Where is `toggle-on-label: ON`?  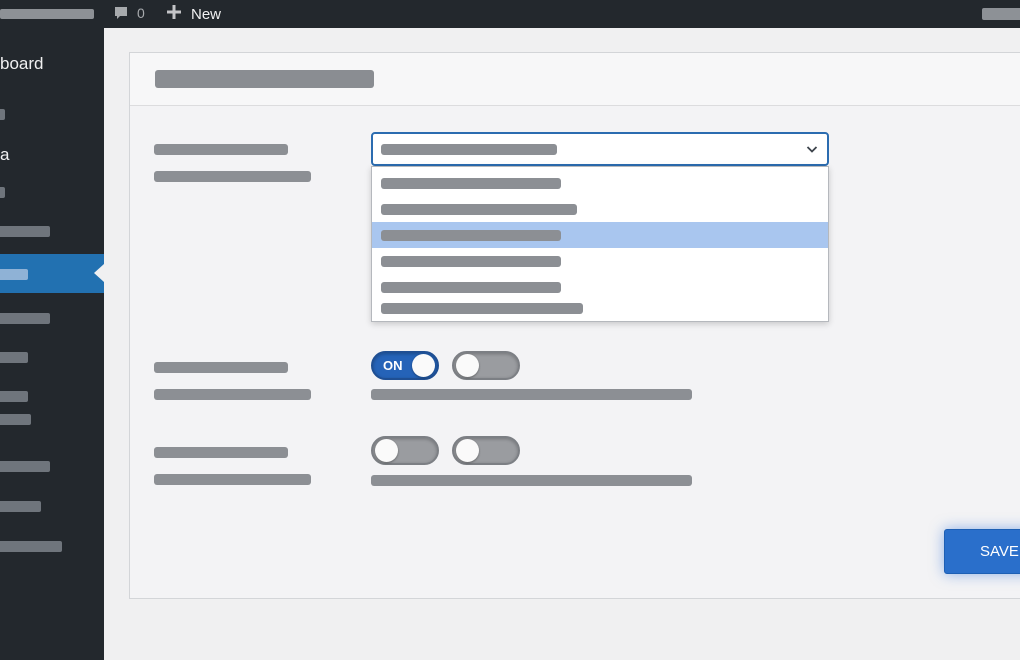 toggle-on-label: ON is located at coordinates (393, 365).